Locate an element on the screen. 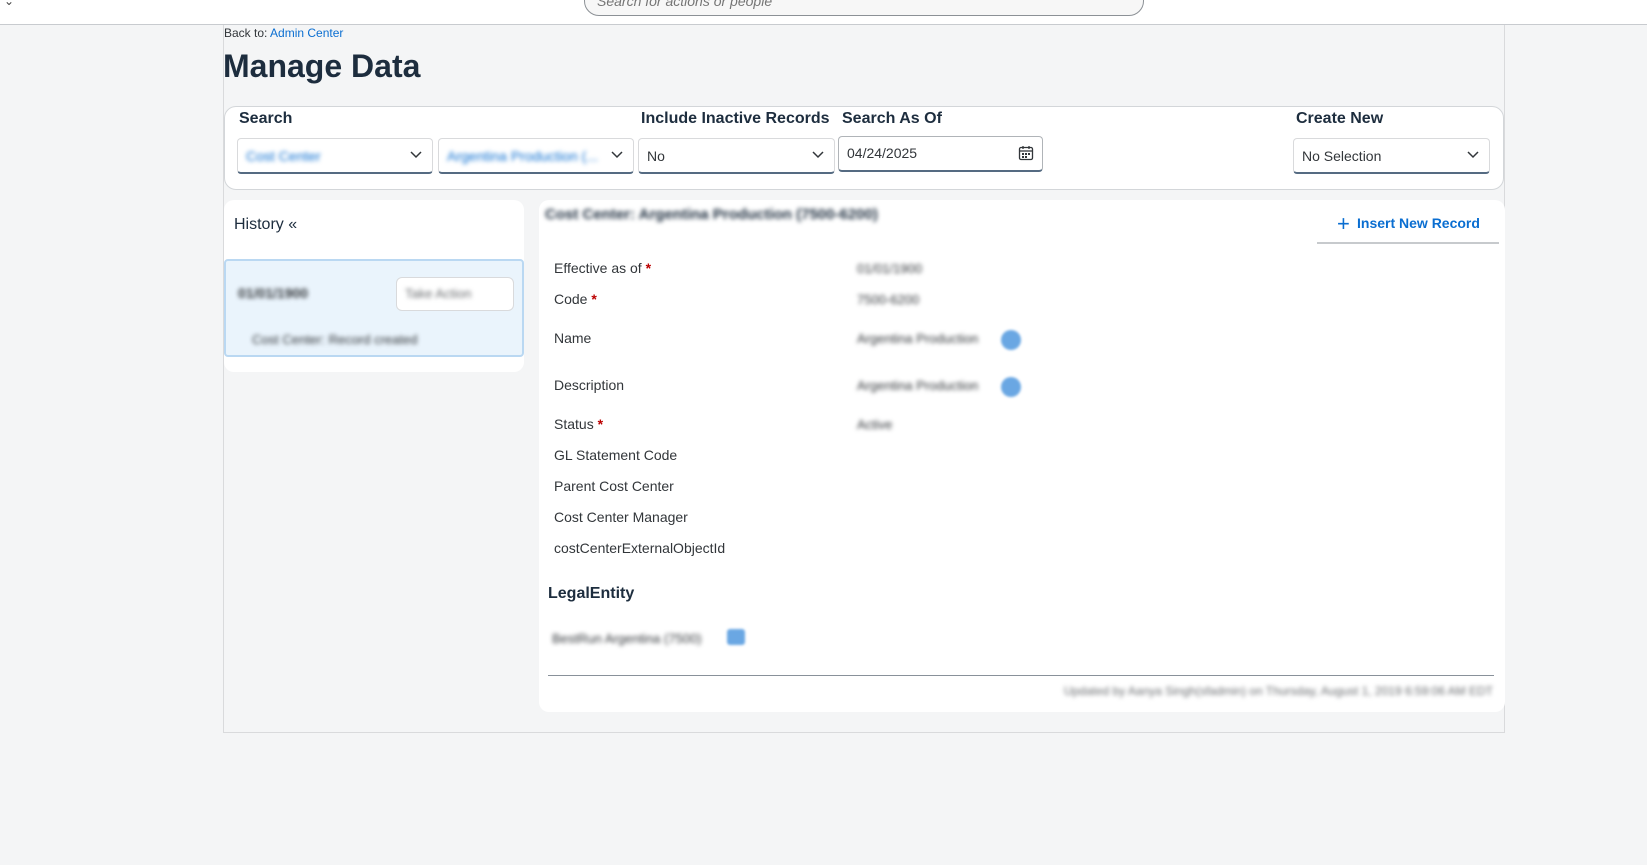 This screenshot has width=1647, height=865. field-label: Description is located at coordinates (589, 385).